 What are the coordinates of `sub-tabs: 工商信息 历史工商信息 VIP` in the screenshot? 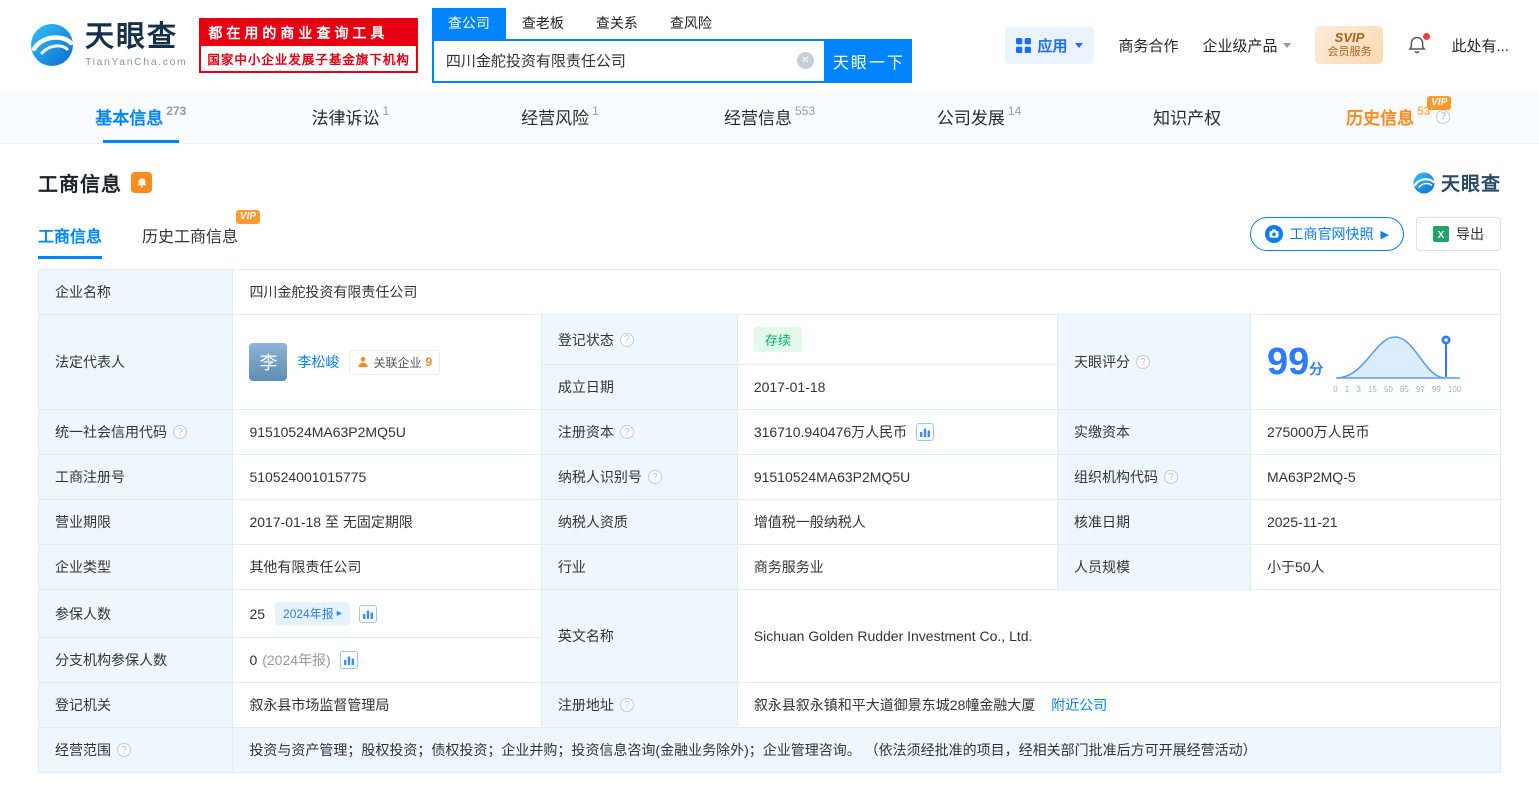 It's located at (149, 234).